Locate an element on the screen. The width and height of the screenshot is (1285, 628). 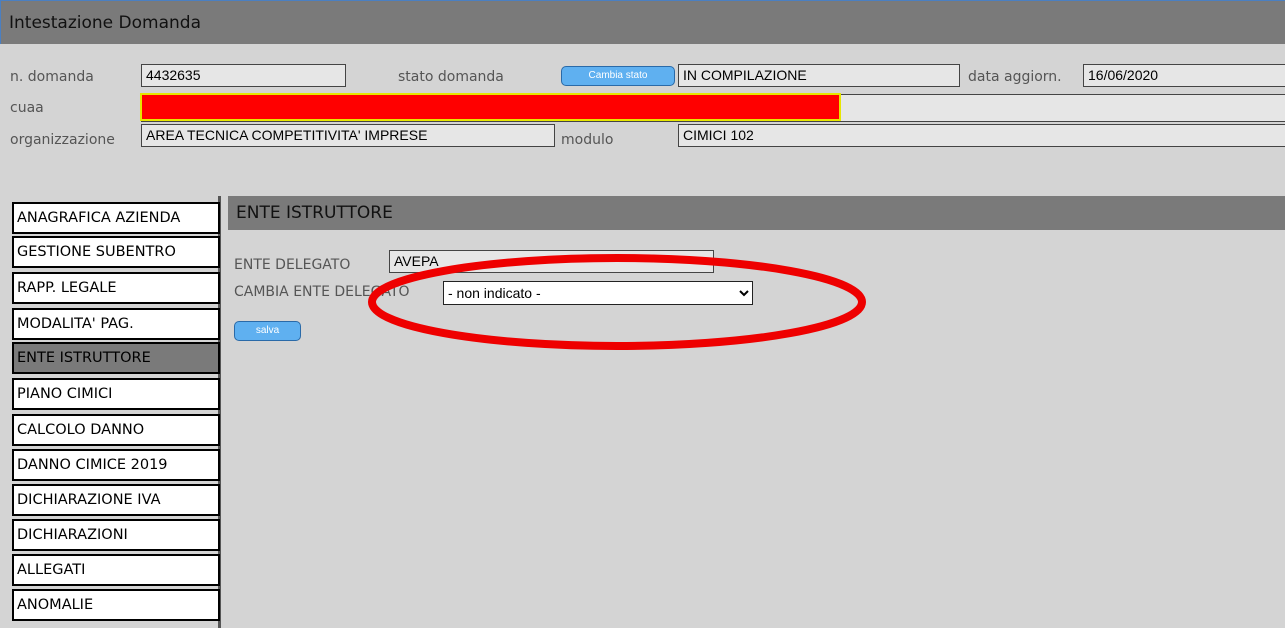
sidebar-item-ente-istruttore: ENTE ISTRUTTORE is located at coordinates (116, 358).